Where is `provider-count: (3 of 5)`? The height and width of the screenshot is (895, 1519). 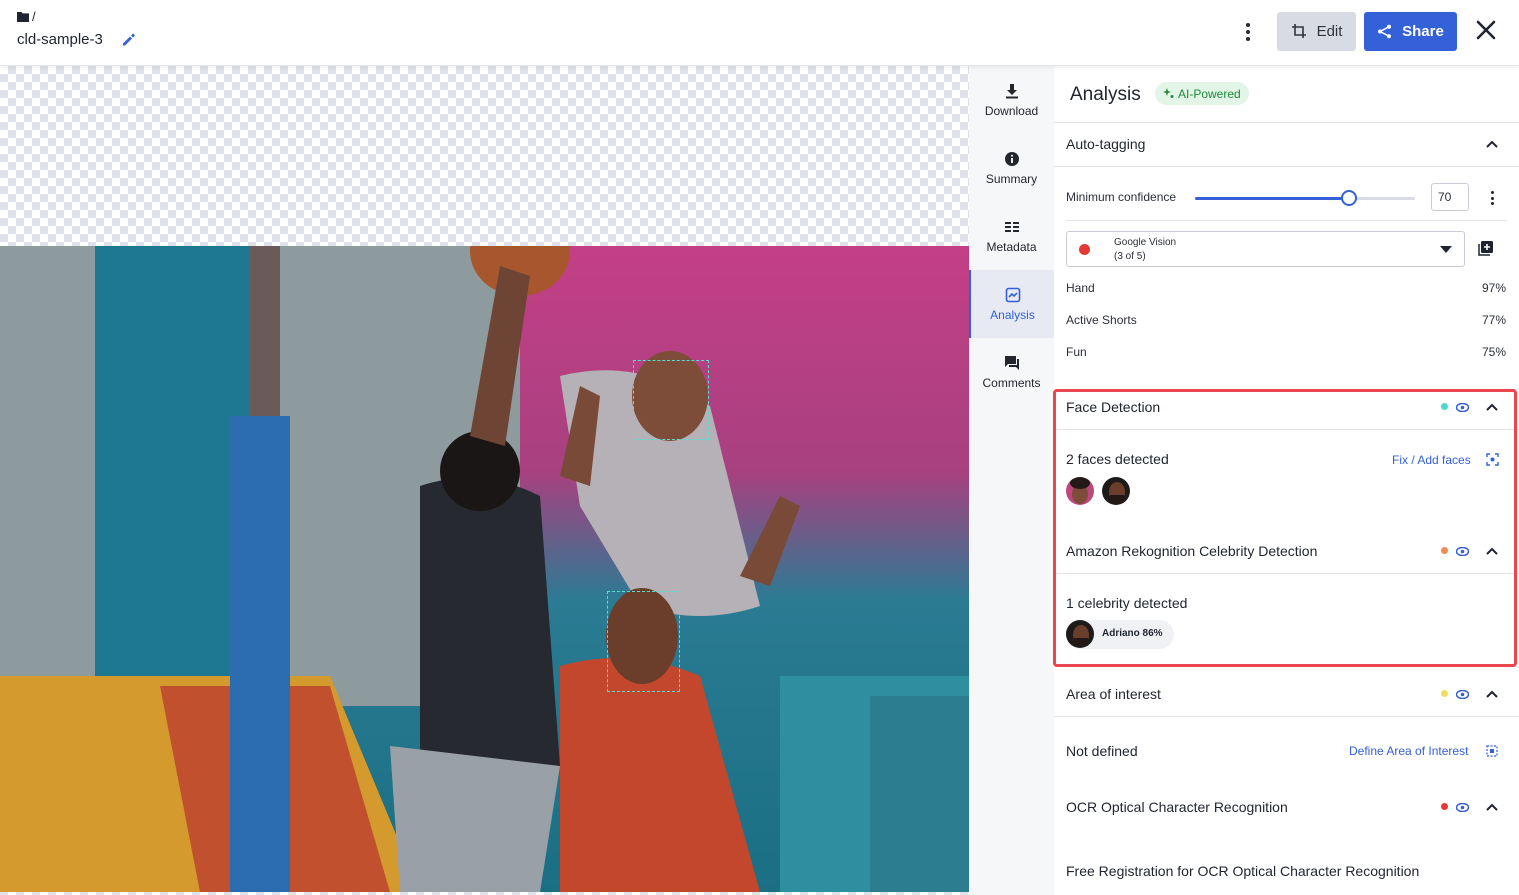 provider-count: (3 of 5) is located at coordinates (1130, 256).